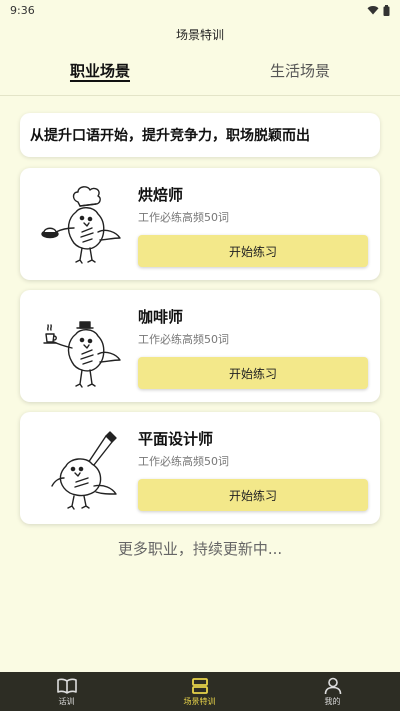 The height and width of the screenshot is (711, 400). What do you see at coordinates (81, 225) in the screenshot?
I see `baker-bird-icon` at bounding box center [81, 225].